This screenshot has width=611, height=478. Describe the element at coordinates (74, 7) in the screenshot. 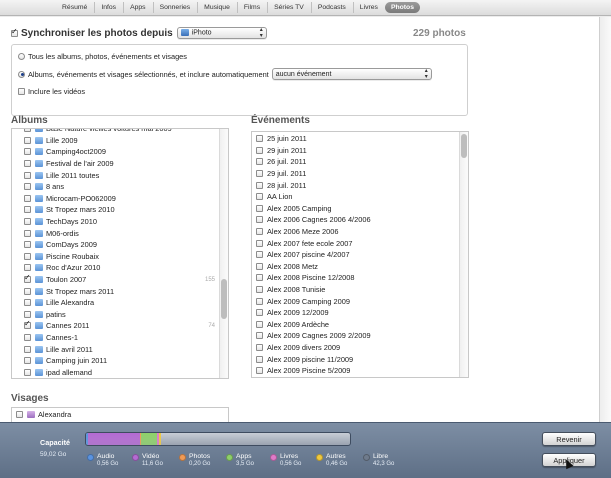

I see `tab-r-sum-: Résumé` at that location.